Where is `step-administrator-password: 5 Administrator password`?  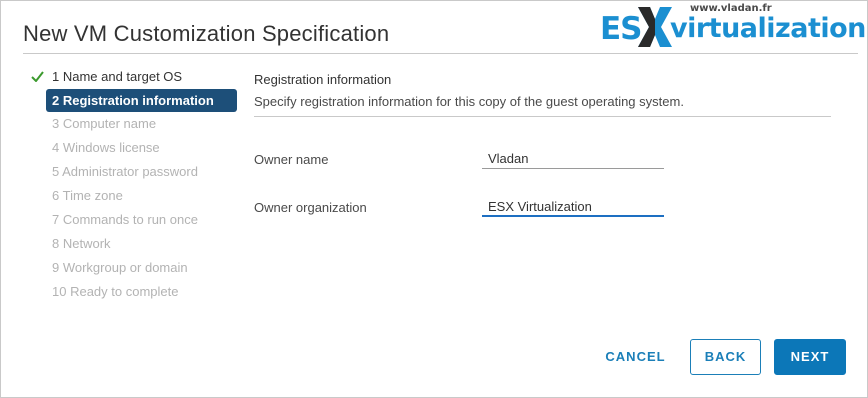 step-administrator-password: 5 Administrator password is located at coordinates (130, 172).